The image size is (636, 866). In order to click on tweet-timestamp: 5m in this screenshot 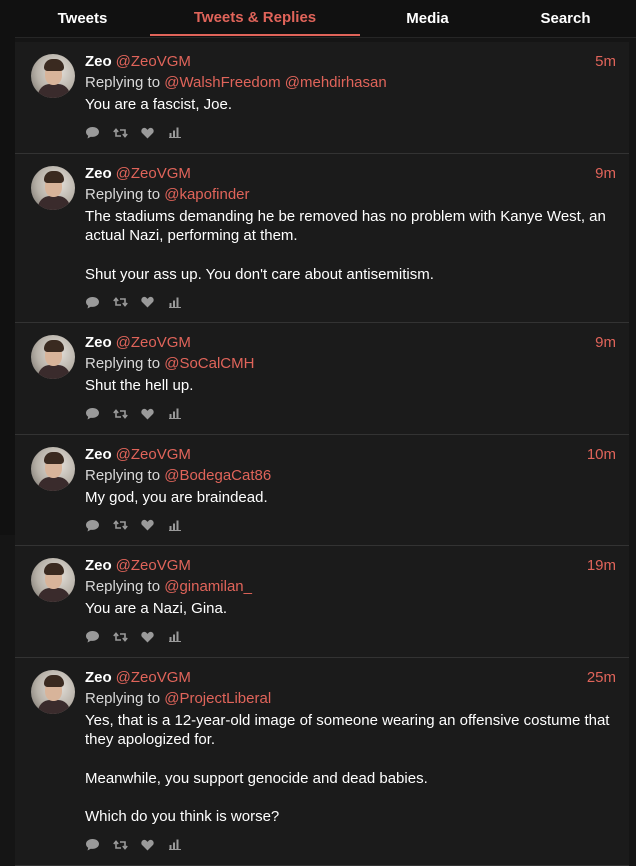, I will do `click(605, 62)`.